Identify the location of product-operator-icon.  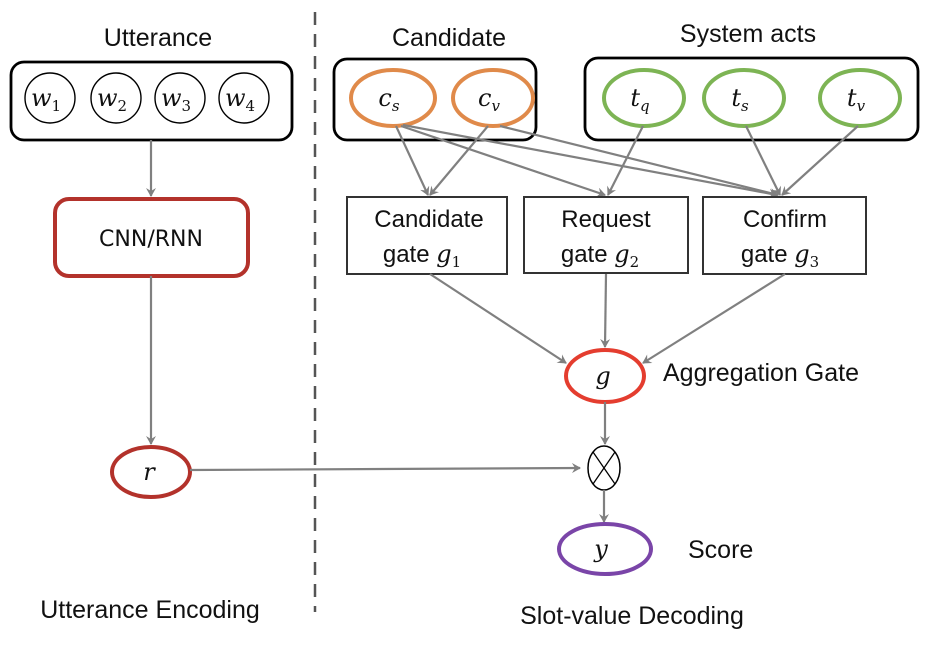
(604, 468).